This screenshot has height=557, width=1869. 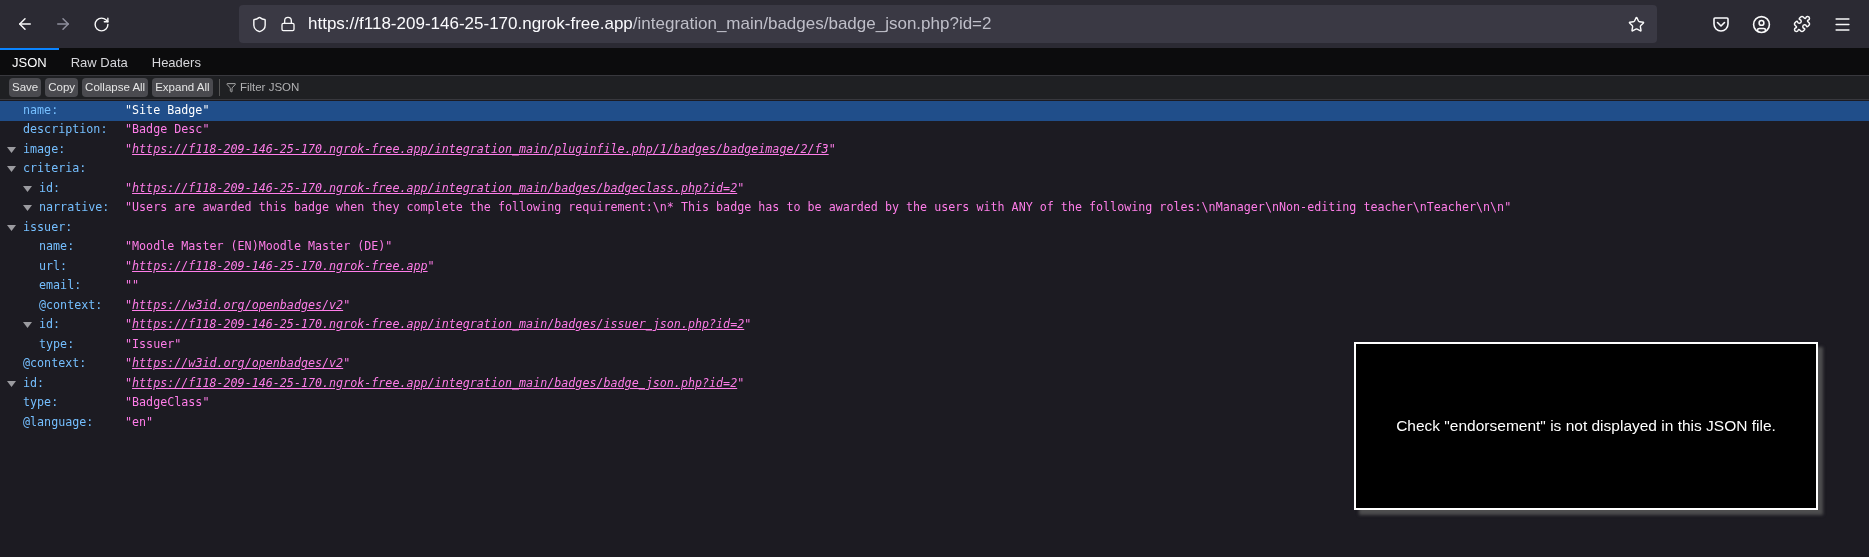 I want to click on json-key: description:, so click(x=65, y=130).